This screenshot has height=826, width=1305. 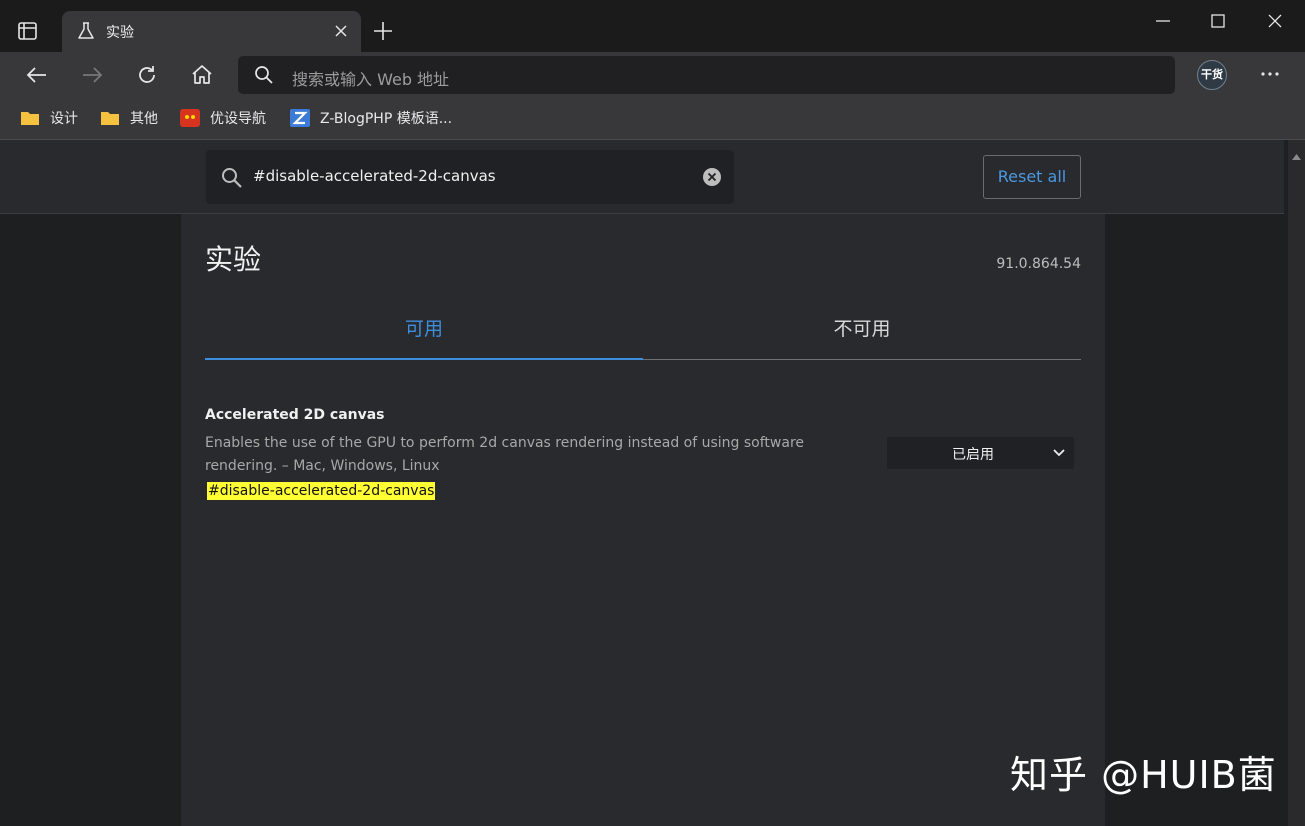 What do you see at coordinates (238, 119) in the screenshot?
I see `bookmark-label: 优设导航` at bounding box center [238, 119].